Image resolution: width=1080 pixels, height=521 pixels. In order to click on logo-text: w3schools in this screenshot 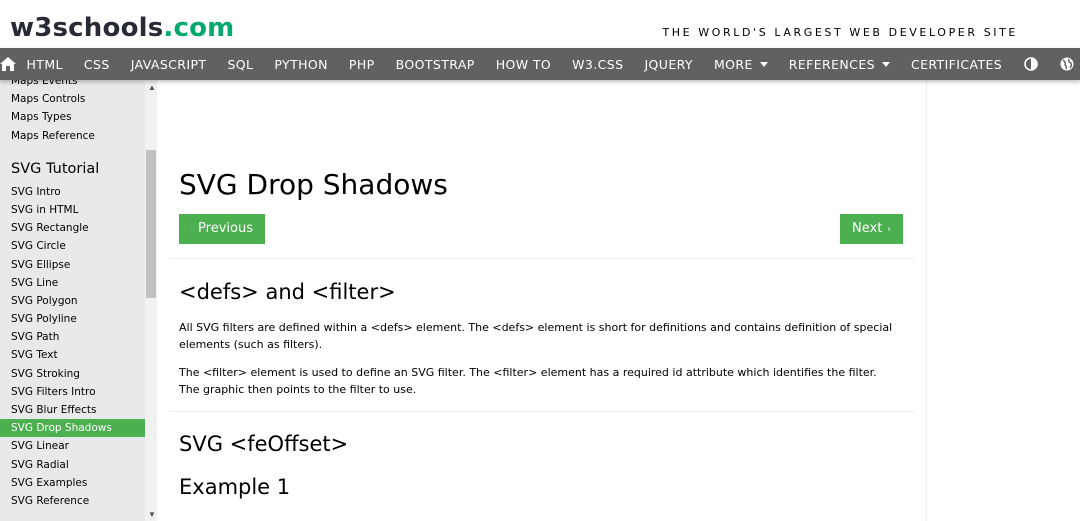, I will do `click(87, 28)`.